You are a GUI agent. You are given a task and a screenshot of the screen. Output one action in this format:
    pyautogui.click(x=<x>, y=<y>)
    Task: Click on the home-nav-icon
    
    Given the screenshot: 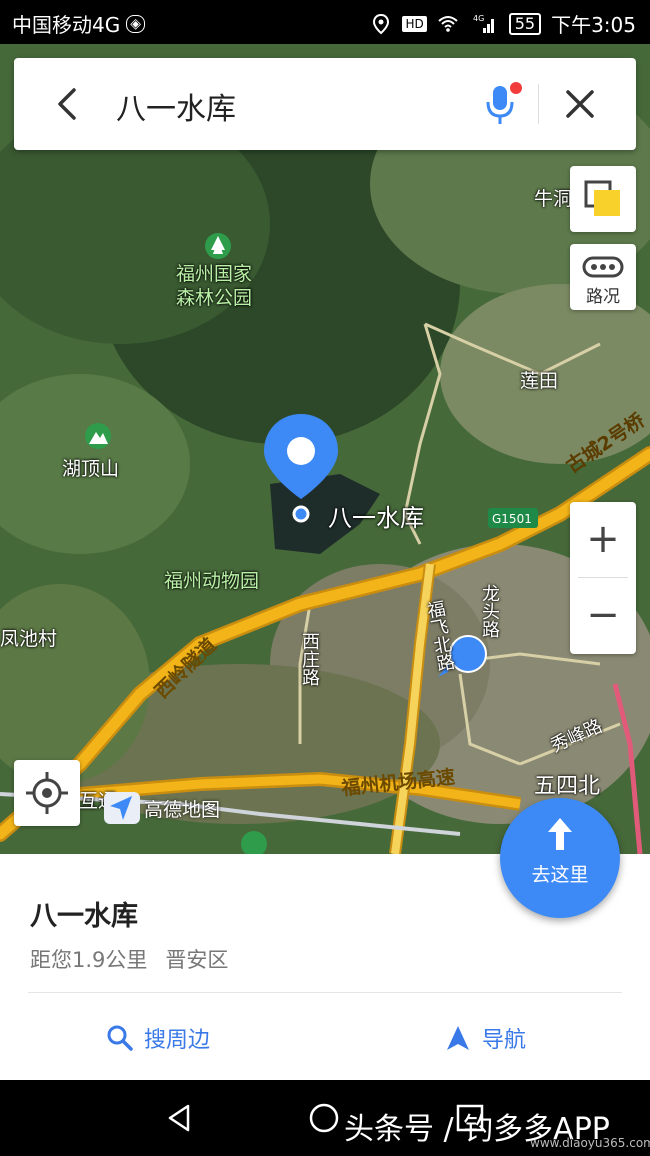 What is the action you would take?
    pyautogui.click(x=324, y=1118)
    